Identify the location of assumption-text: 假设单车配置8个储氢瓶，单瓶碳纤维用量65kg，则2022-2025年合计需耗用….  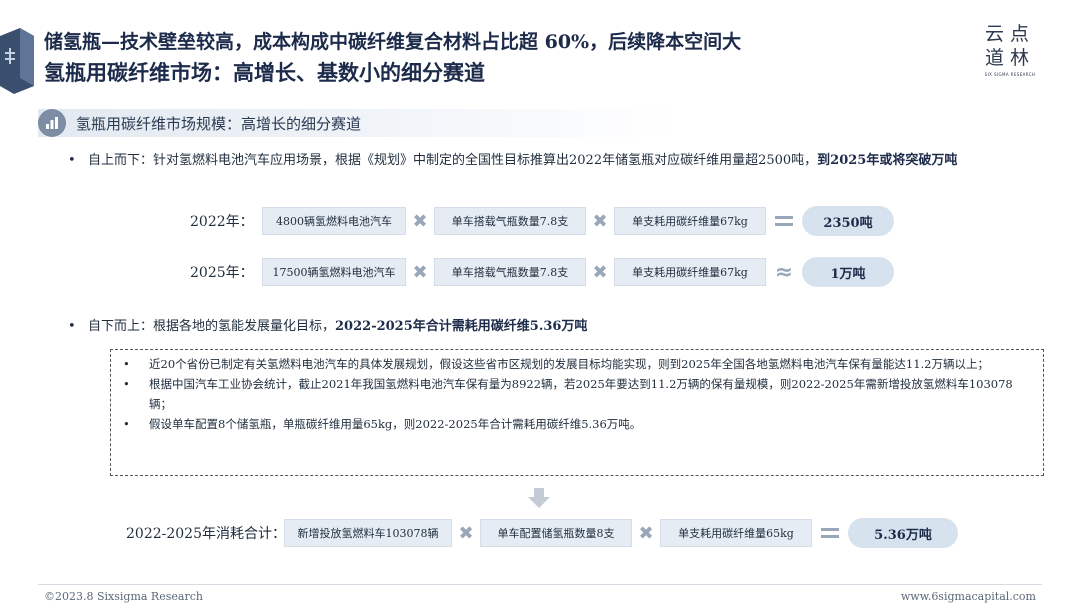
(395, 424).